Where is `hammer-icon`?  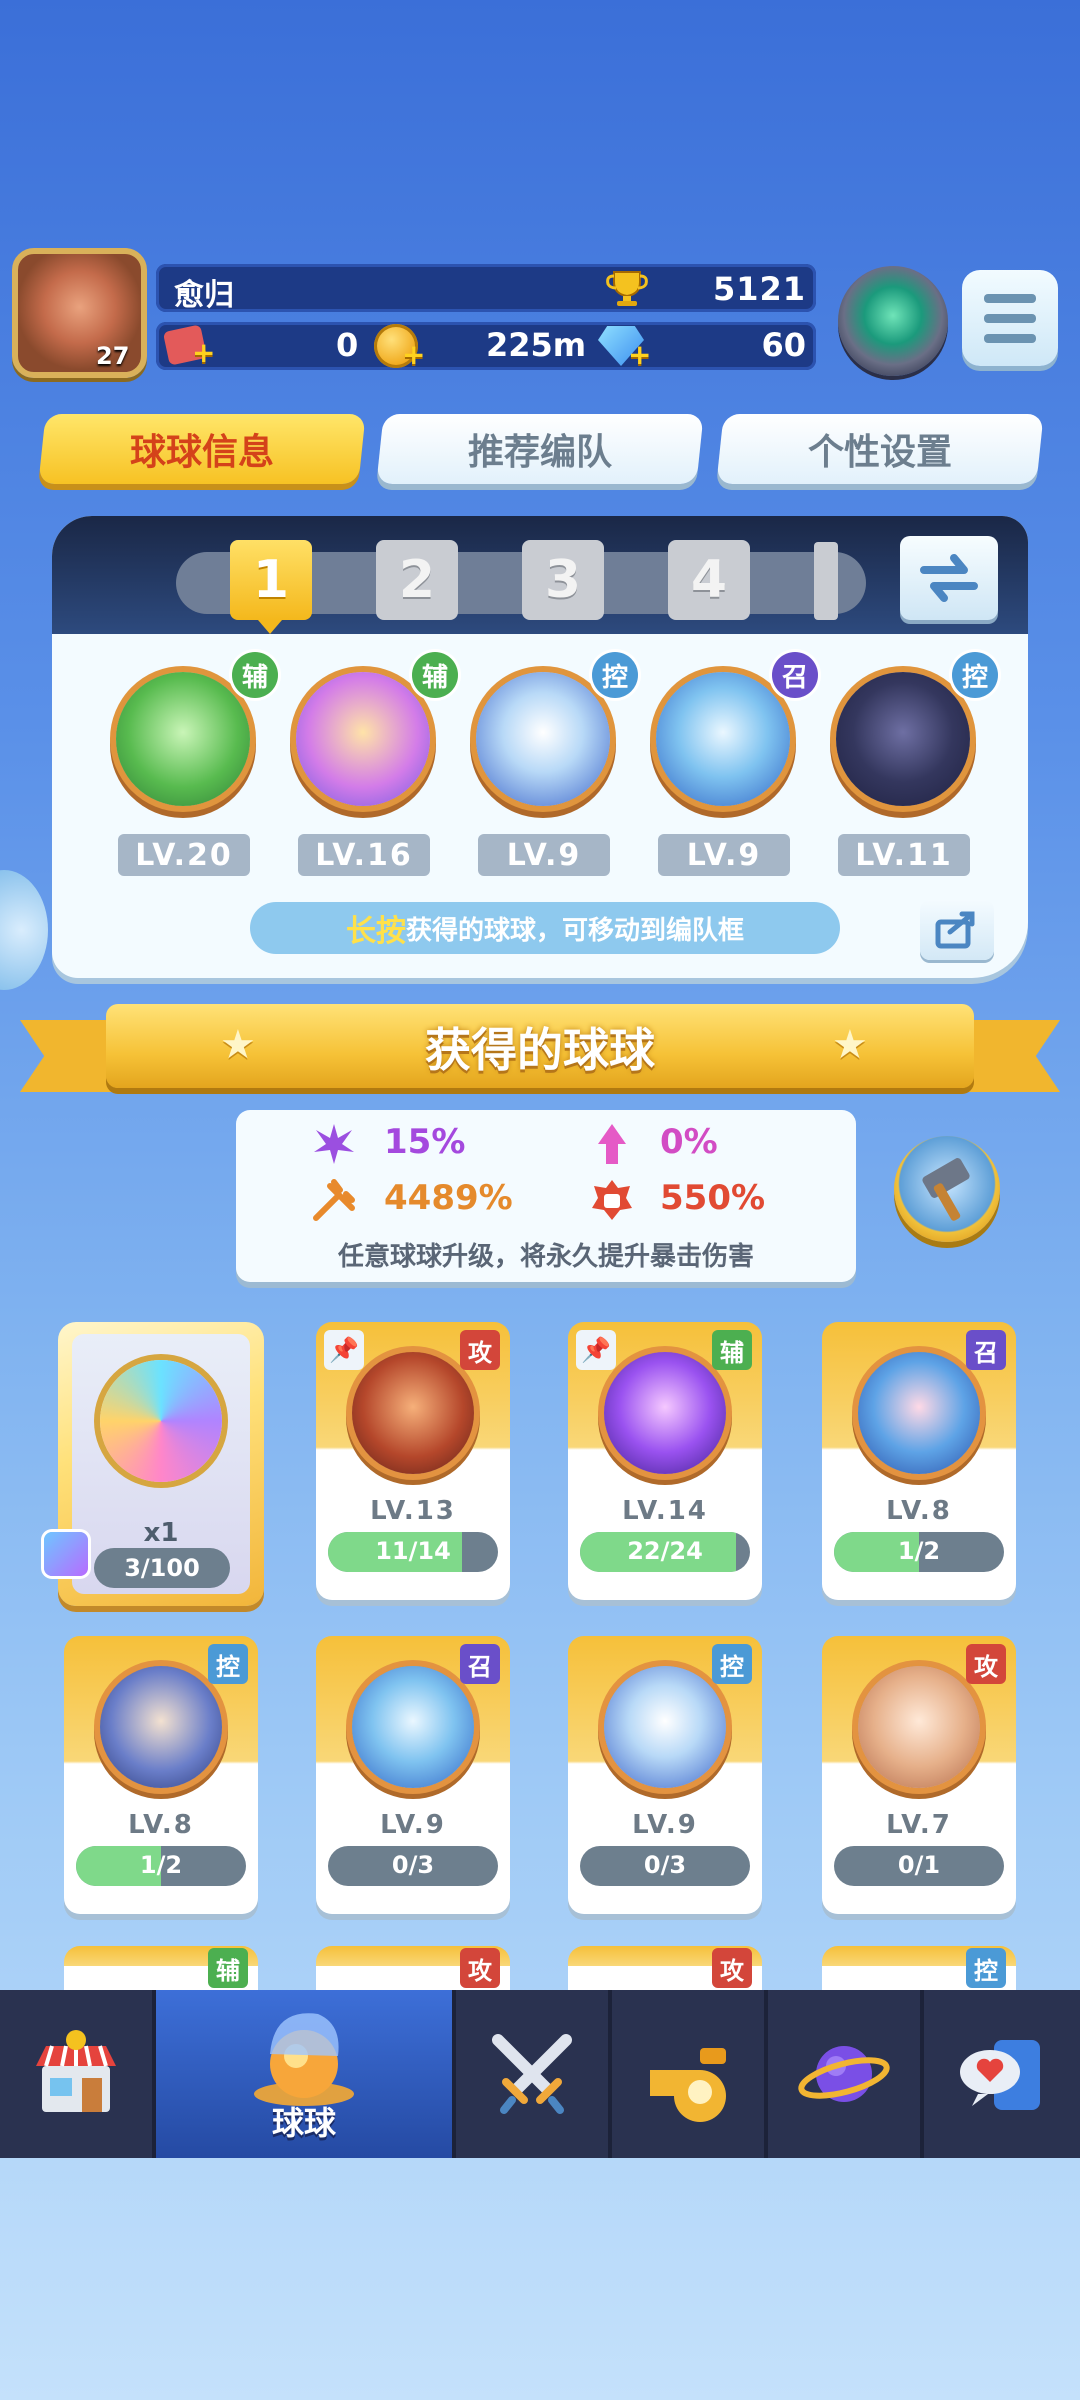 hammer-icon is located at coordinates (946, 1189).